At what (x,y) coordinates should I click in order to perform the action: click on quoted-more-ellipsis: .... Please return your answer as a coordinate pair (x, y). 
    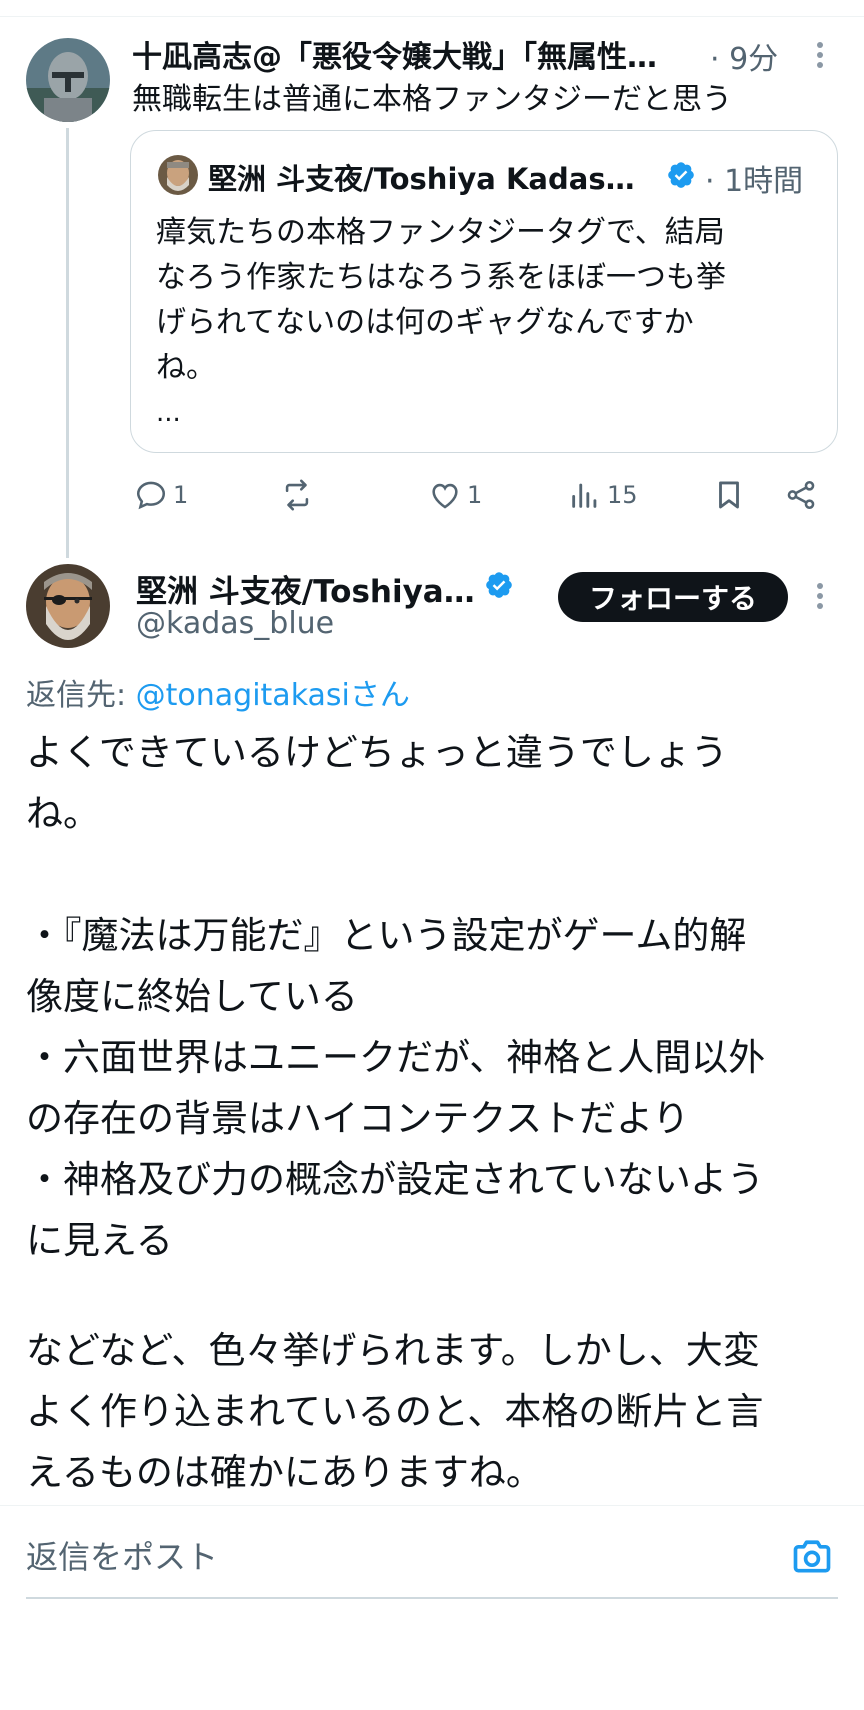
    Looking at the image, I should click on (168, 413).